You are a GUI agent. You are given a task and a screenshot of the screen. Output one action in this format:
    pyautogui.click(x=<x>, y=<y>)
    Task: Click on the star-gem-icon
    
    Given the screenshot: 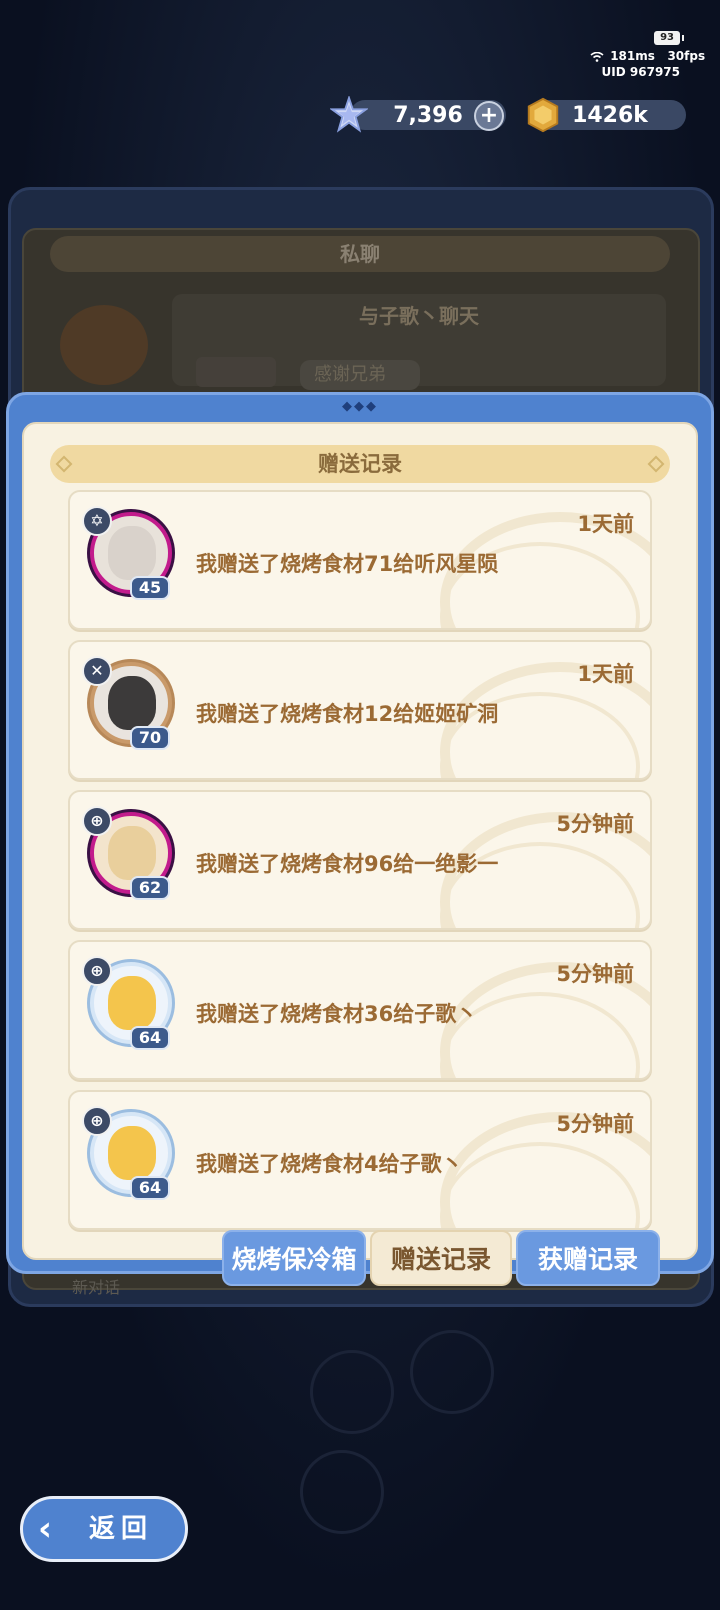 What is the action you would take?
    pyautogui.click(x=349, y=114)
    